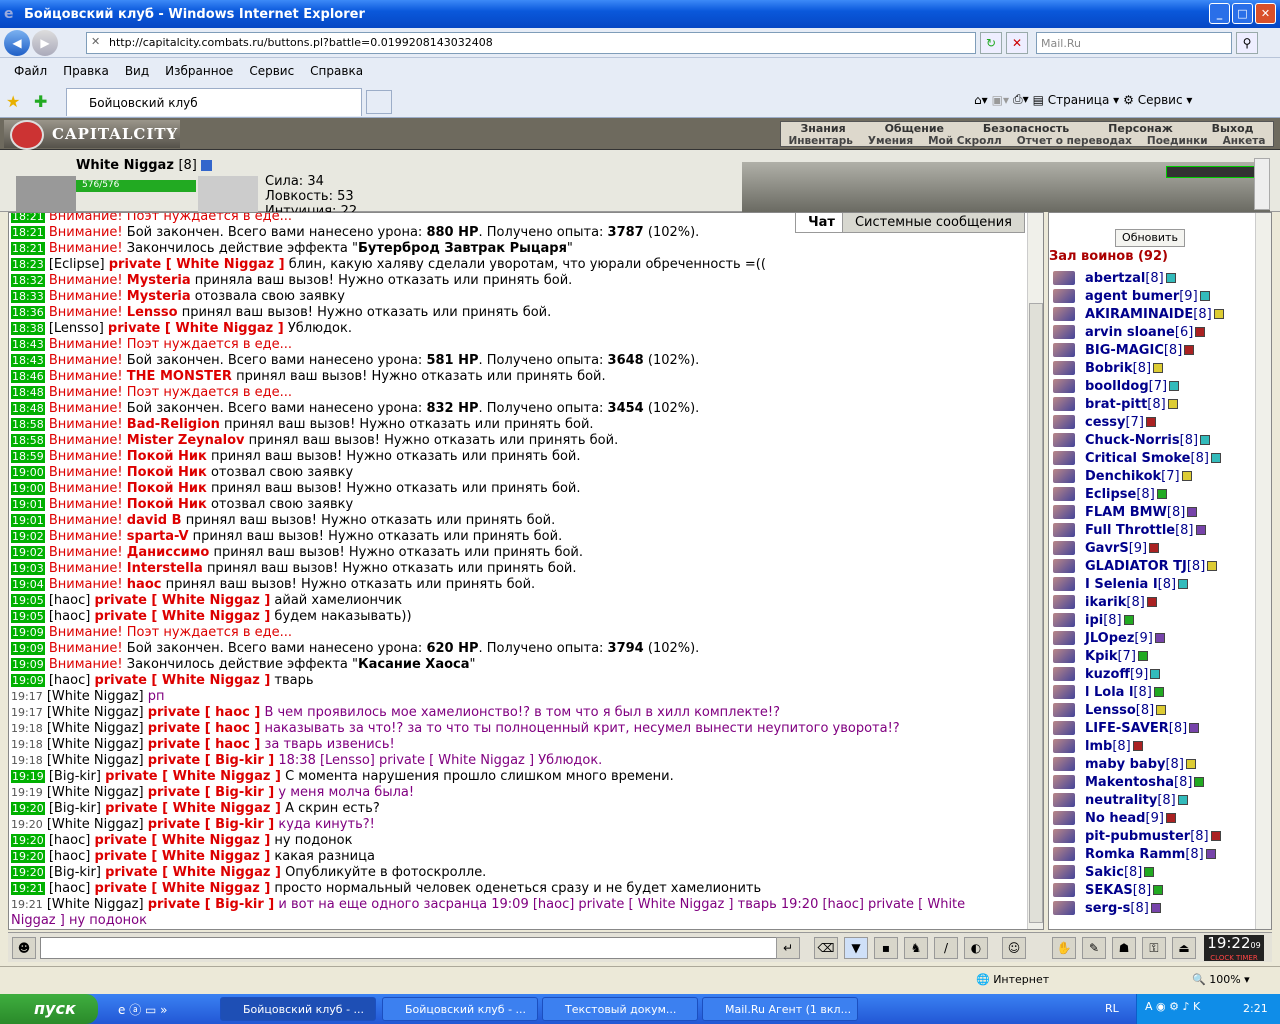 This screenshot has width=1280, height=1024. I want to click on user-name: Chuck-Norris, so click(1132, 440).